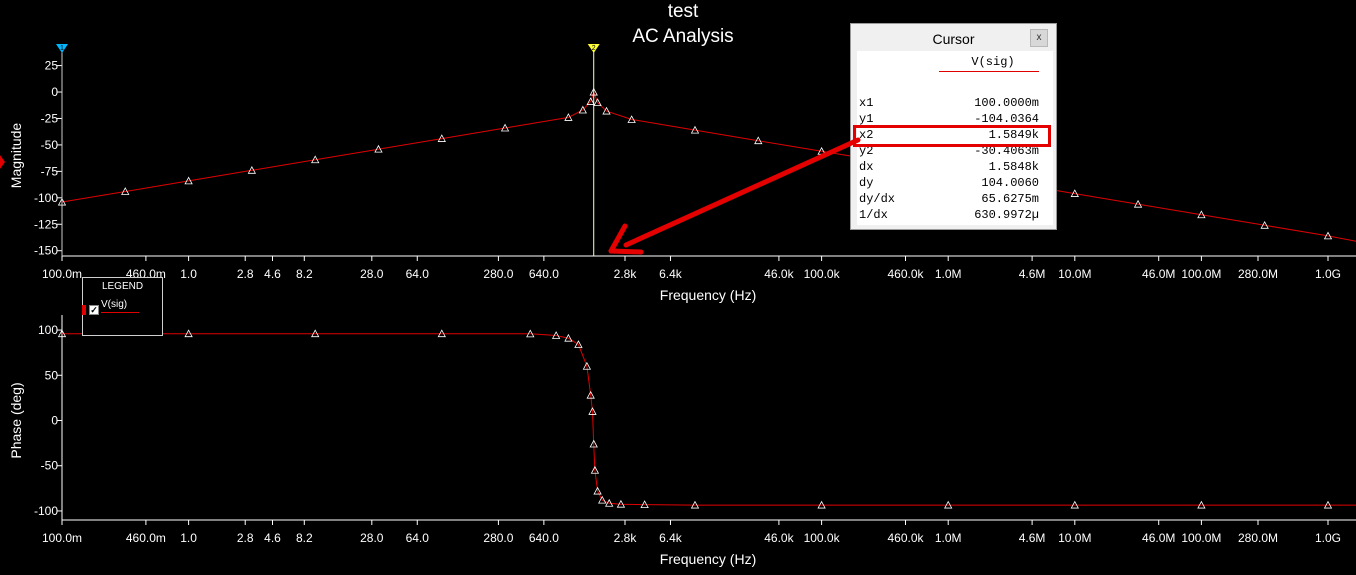  What do you see at coordinates (742, 192) in the screenshot?
I see `arrow-shaft` at bounding box center [742, 192].